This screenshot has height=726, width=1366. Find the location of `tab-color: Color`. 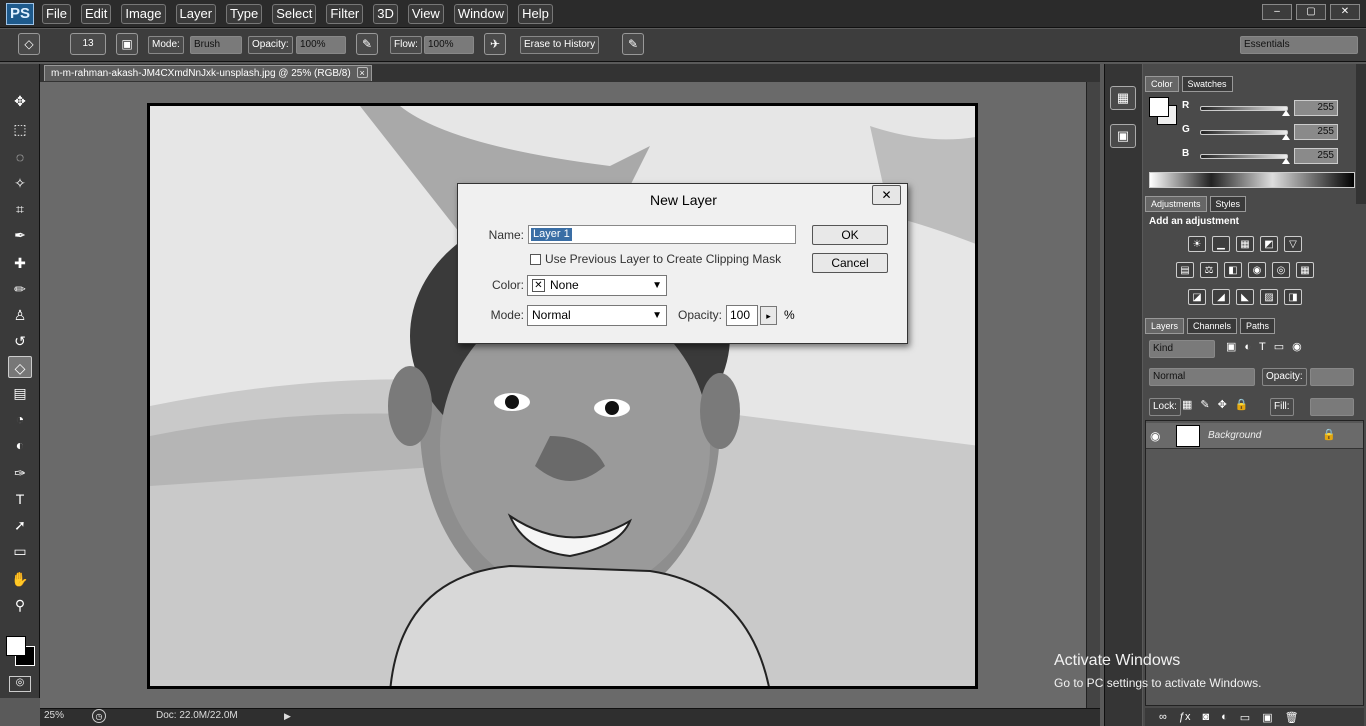

tab-color: Color is located at coordinates (1162, 84).